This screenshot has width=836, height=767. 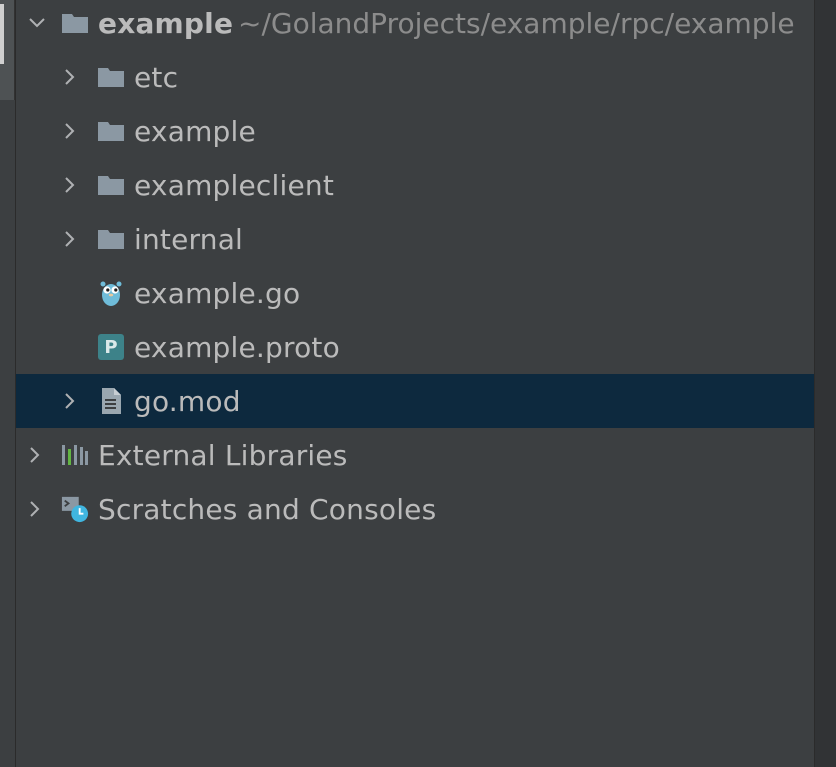 I want to click on proto-file-icon: P, so click(x=111, y=347).